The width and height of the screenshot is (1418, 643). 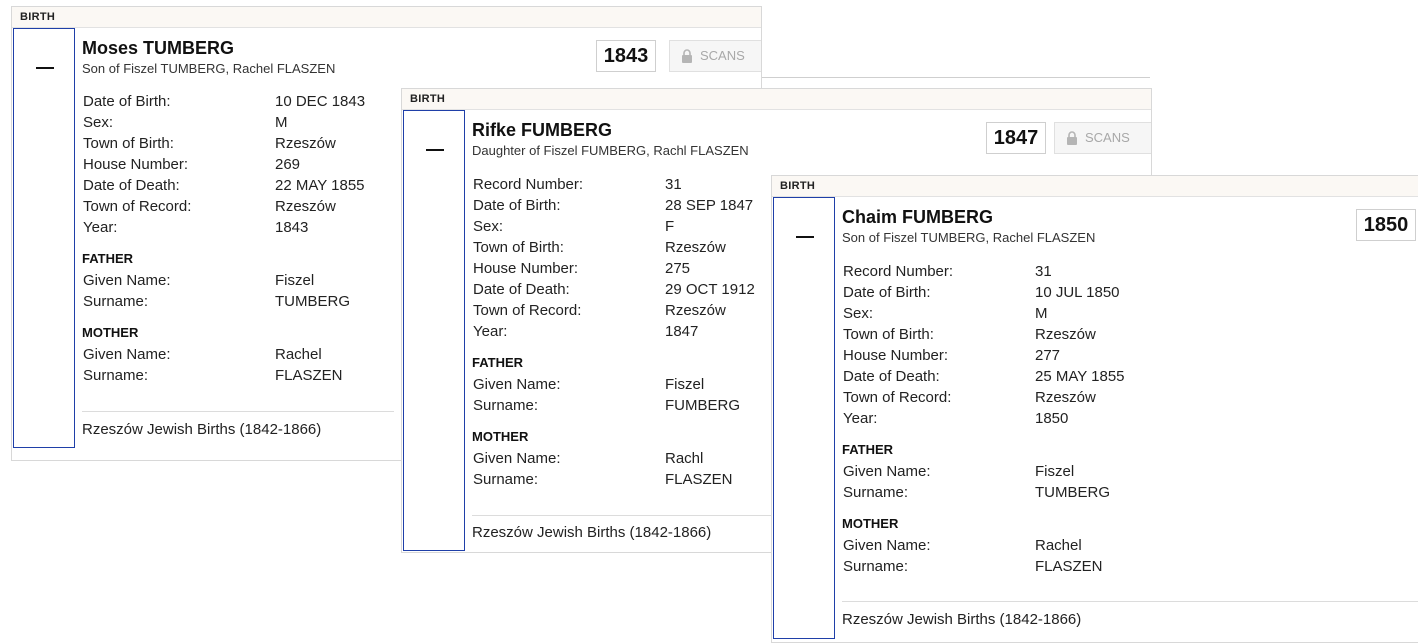 What do you see at coordinates (1016, 138) in the screenshot?
I see `year-badge: 1847` at bounding box center [1016, 138].